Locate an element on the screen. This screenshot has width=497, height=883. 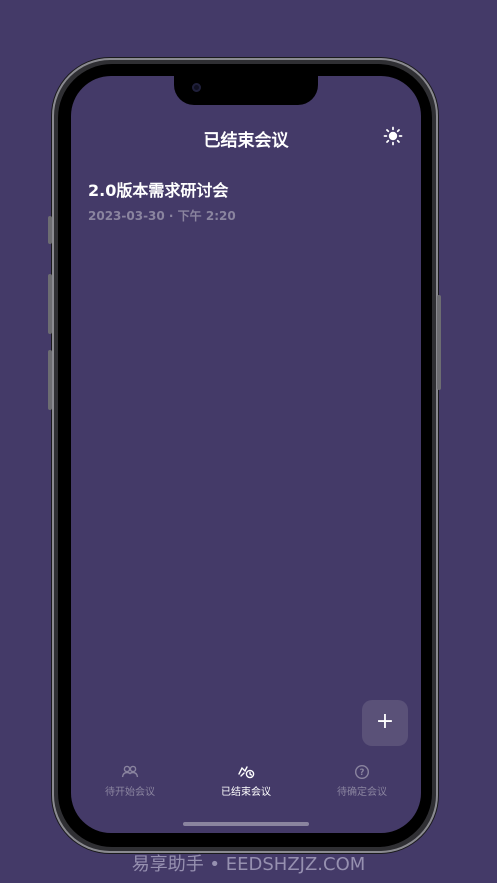
meeting-datetime: 2023-03-30 · 下午 2:20 is located at coordinates (162, 216).